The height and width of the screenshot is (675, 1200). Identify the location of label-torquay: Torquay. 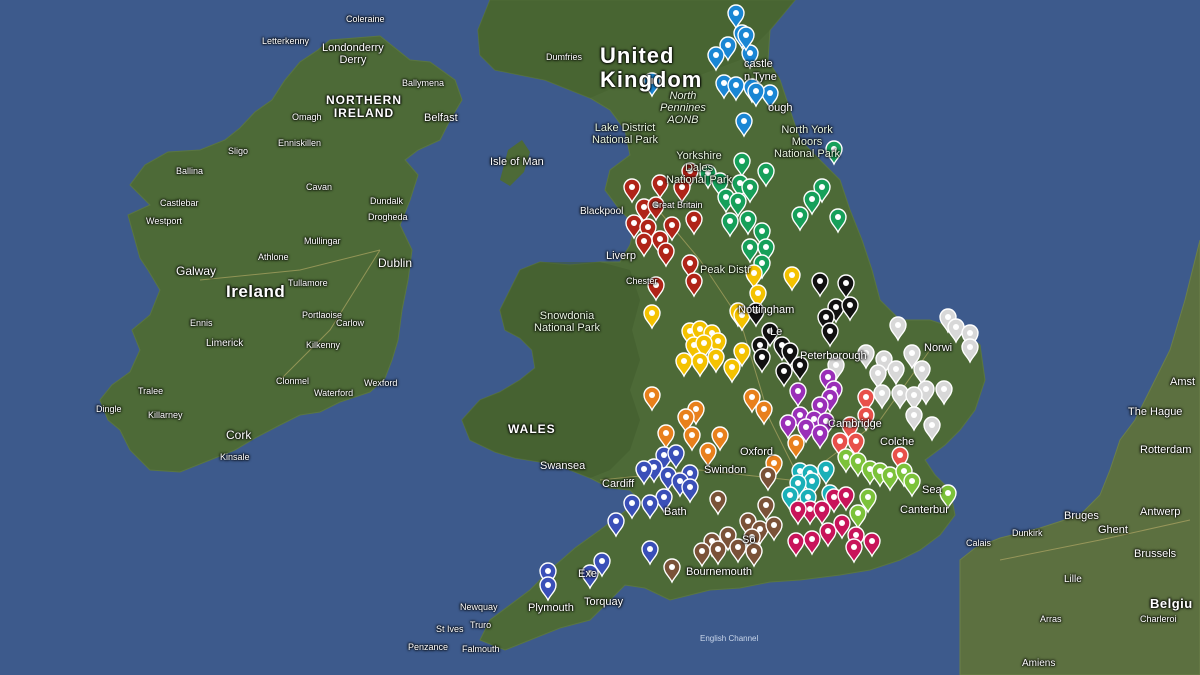
(604, 602).